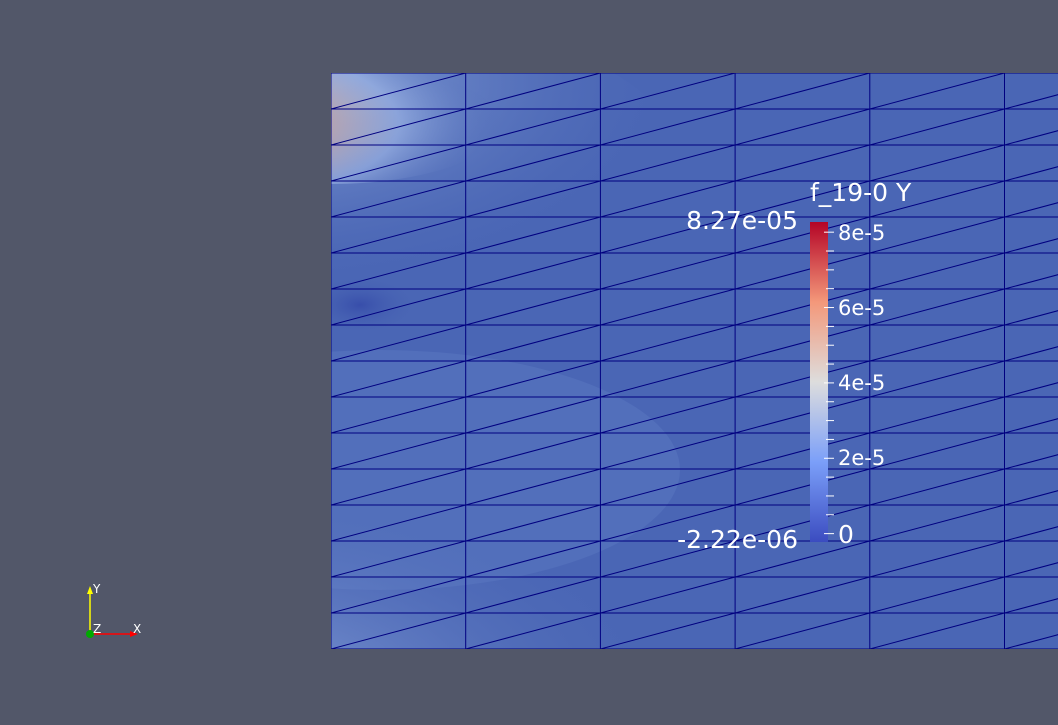  What do you see at coordinates (862, 233) in the screenshot?
I see `colorbar-tick-label: 8e-5` at bounding box center [862, 233].